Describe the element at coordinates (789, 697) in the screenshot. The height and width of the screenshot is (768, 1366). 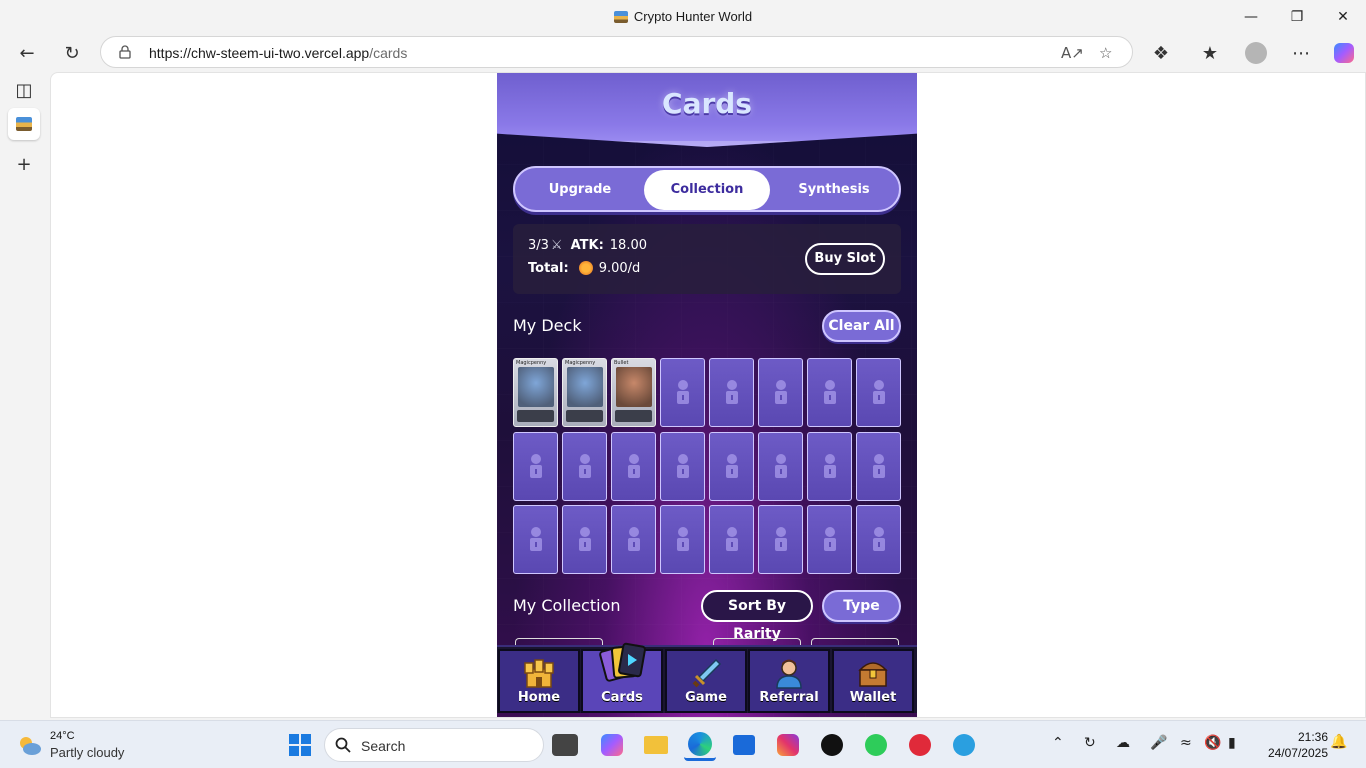
I see `nav-referral-label: Referral` at that location.